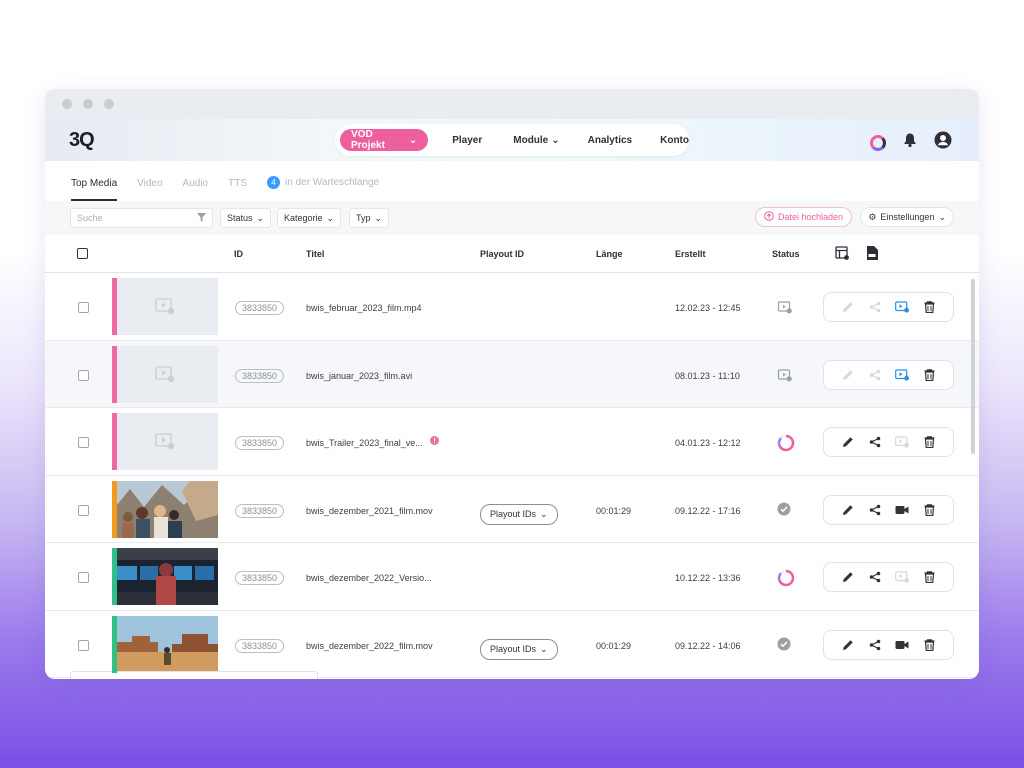  I want to click on header-id: ID, so click(238, 254).